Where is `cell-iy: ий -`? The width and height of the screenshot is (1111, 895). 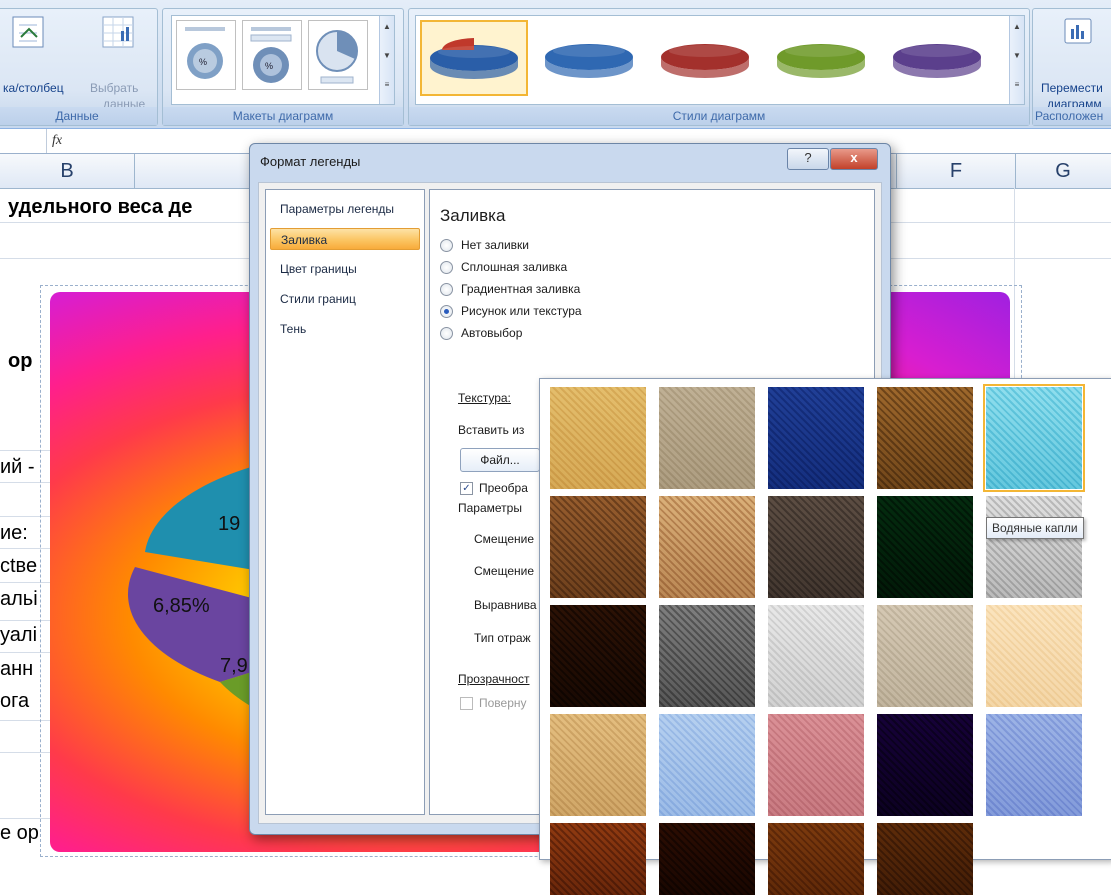
cell-iy: ий - is located at coordinates (17, 467).